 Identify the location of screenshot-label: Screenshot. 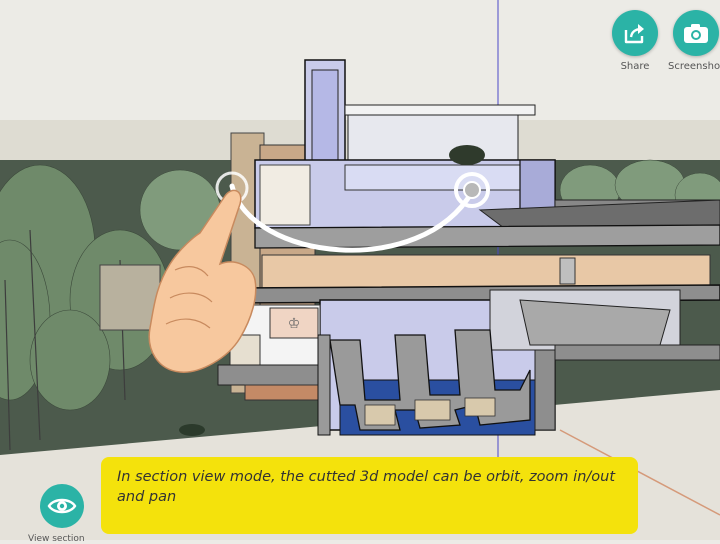
(694, 66).